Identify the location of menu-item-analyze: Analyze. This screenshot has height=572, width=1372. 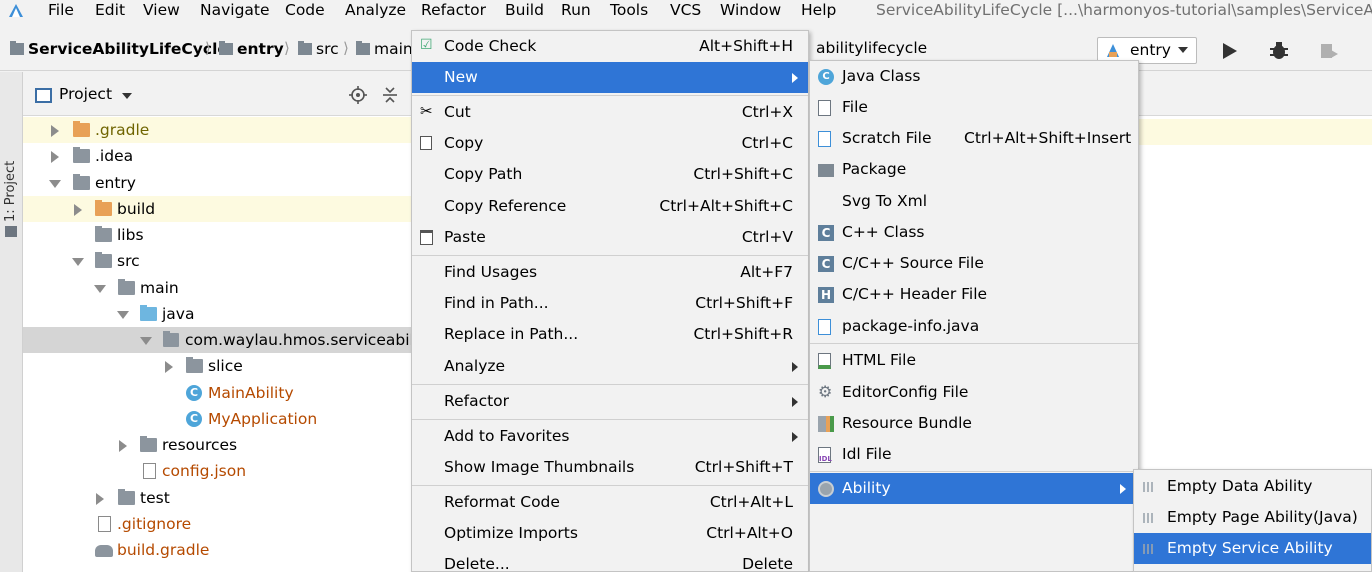
(610, 366).